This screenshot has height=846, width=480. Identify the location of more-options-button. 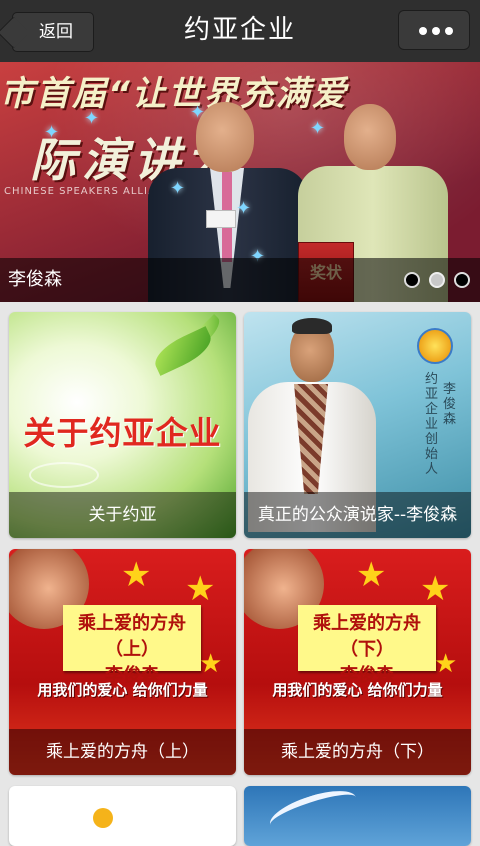
(434, 30).